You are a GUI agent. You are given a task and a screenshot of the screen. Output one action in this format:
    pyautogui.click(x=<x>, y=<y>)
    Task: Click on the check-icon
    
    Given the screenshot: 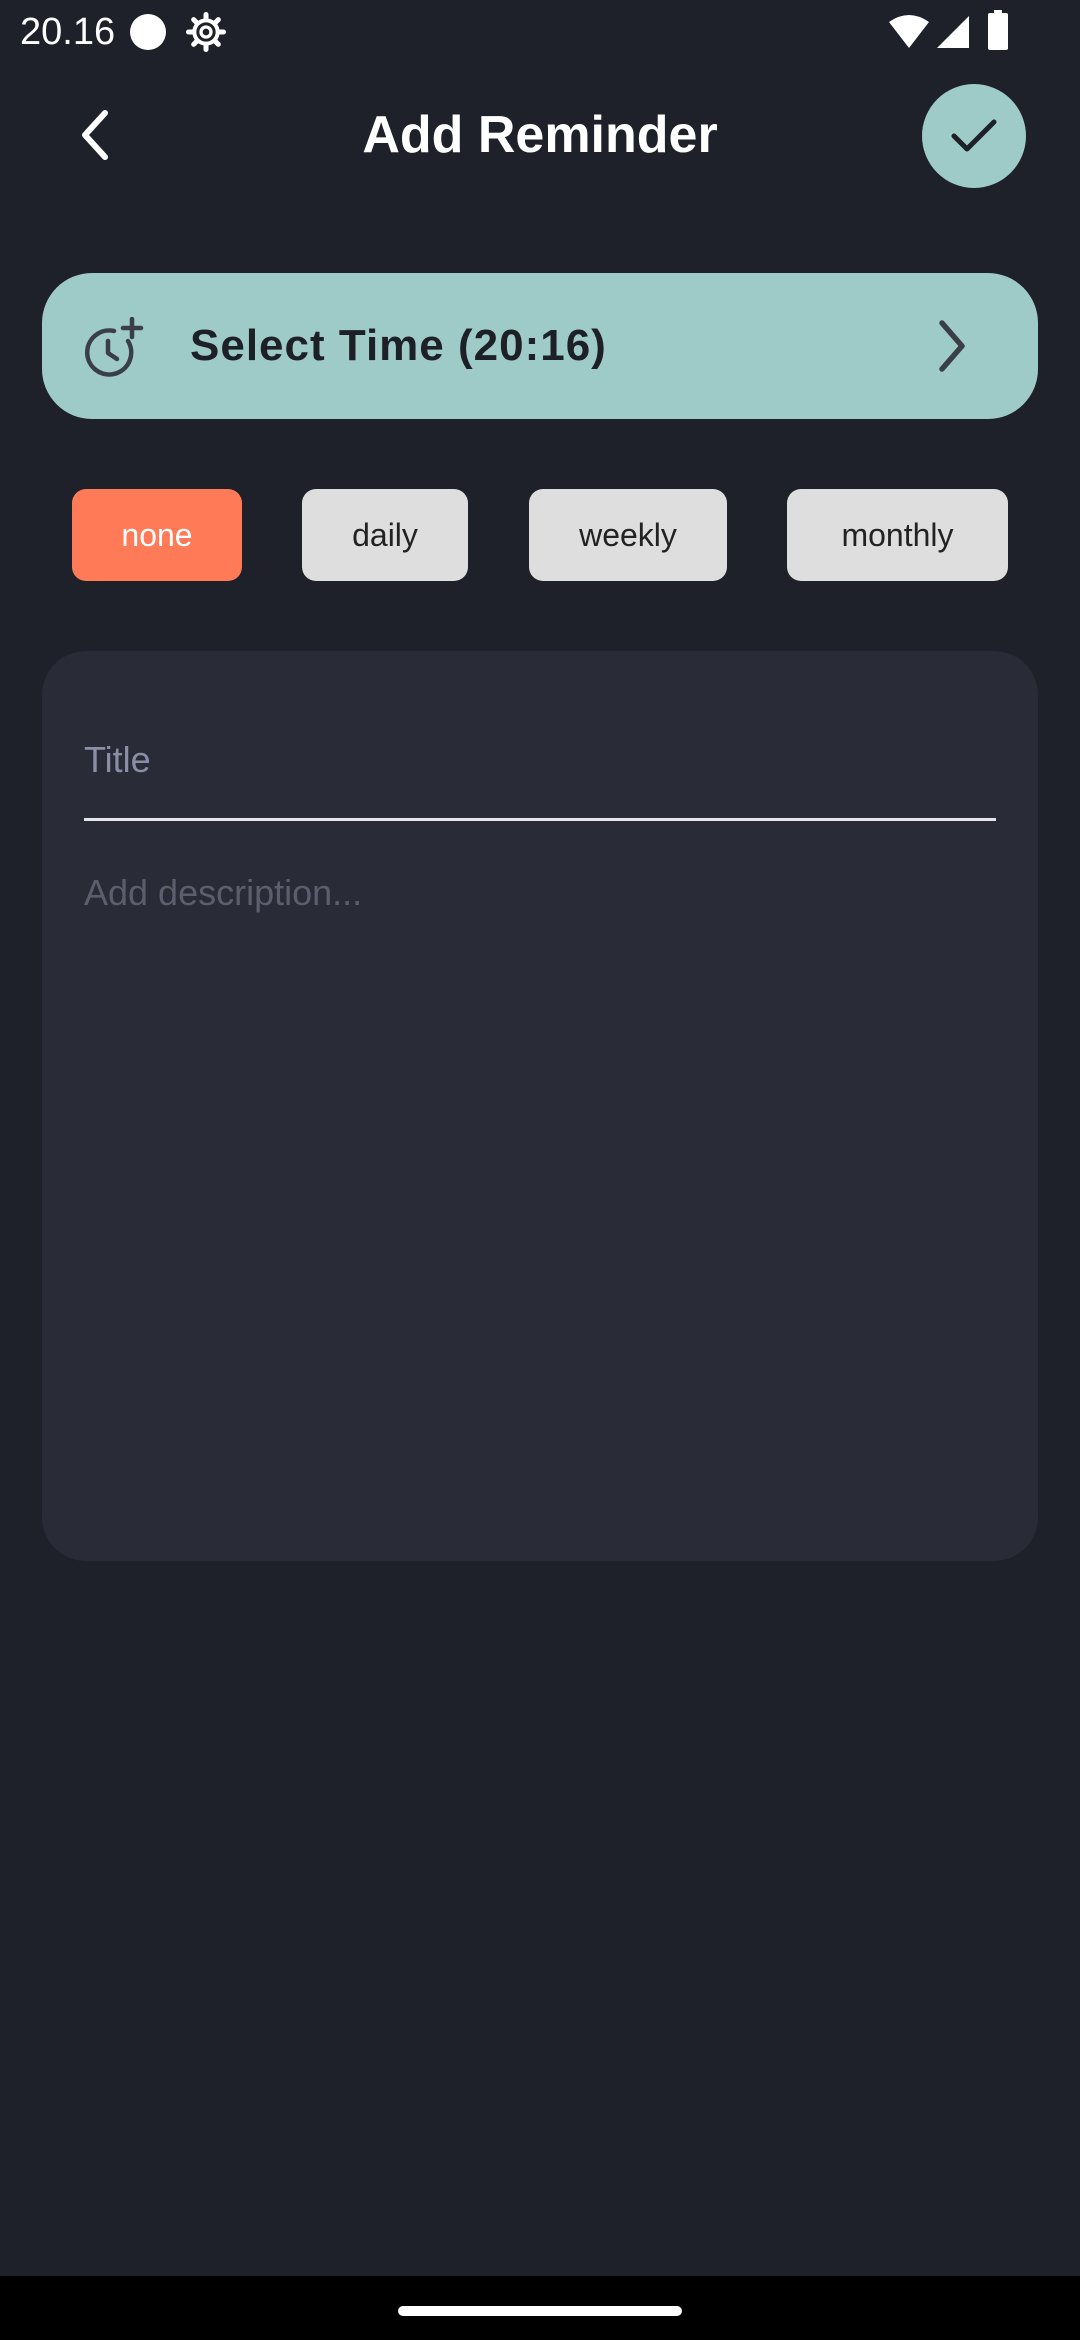 What is the action you would take?
    pyautogui.click(x=974, y=135)
    